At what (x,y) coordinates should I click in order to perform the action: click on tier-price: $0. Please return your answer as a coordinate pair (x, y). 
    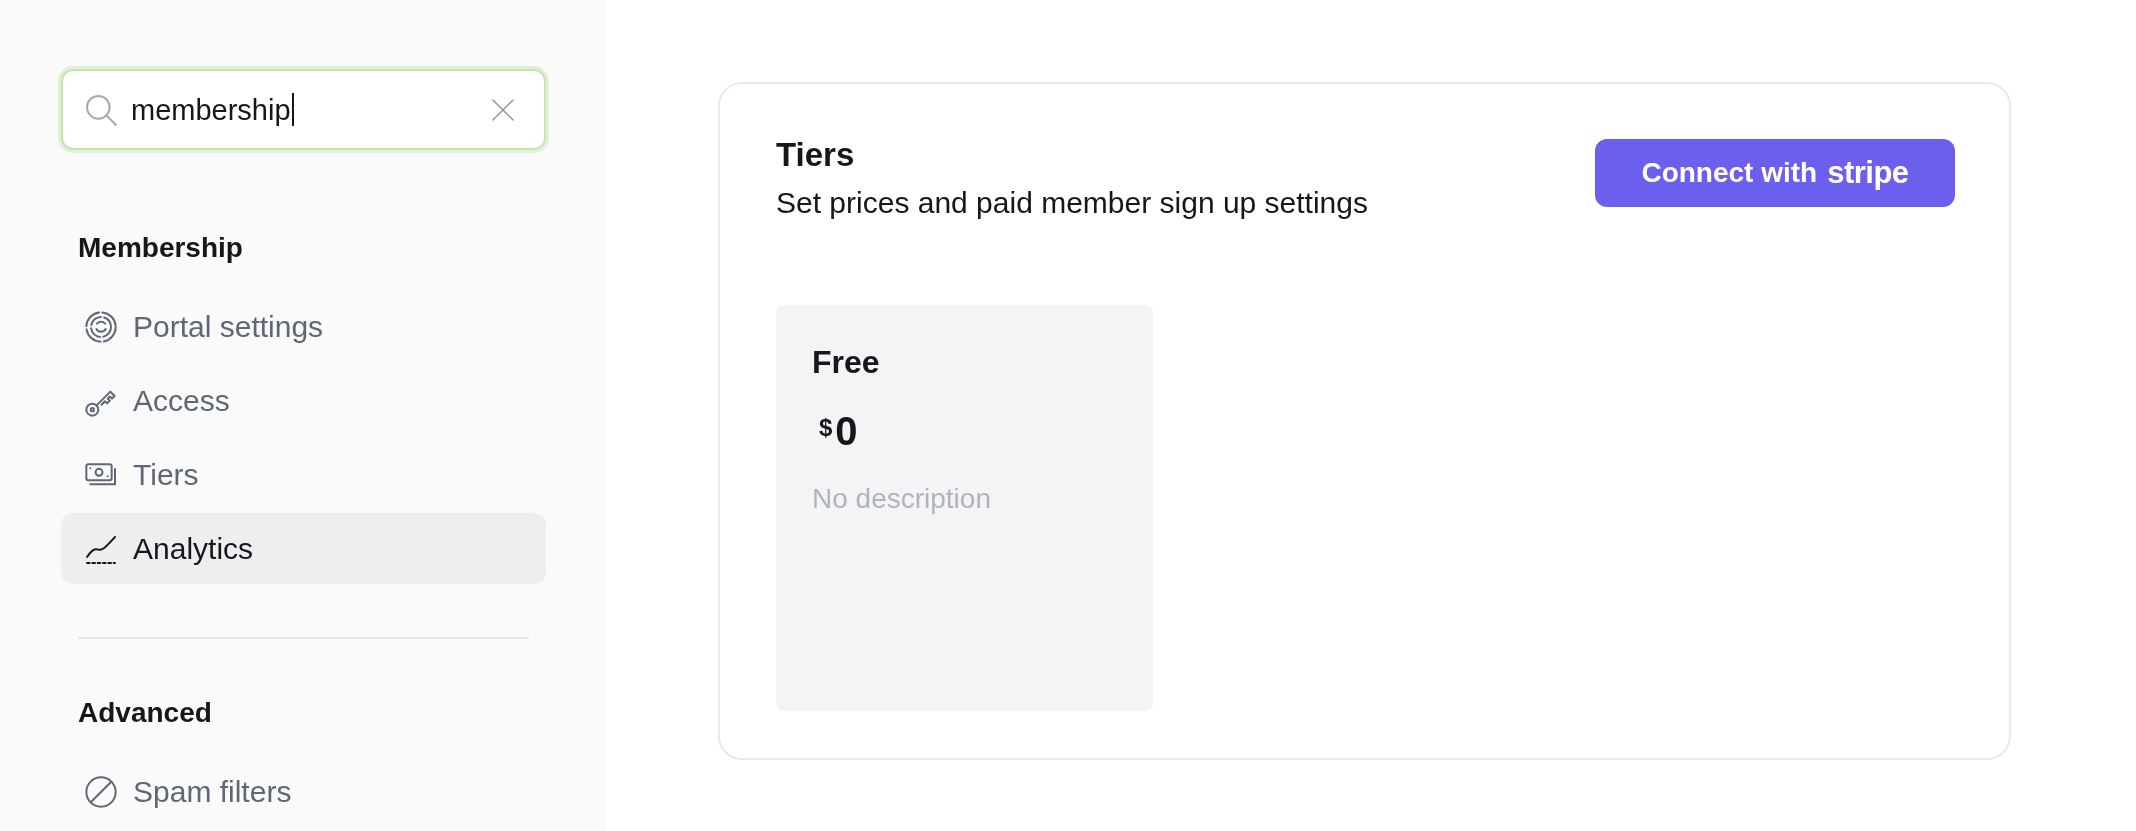
    Looking at the image, I should click on (838, 431).